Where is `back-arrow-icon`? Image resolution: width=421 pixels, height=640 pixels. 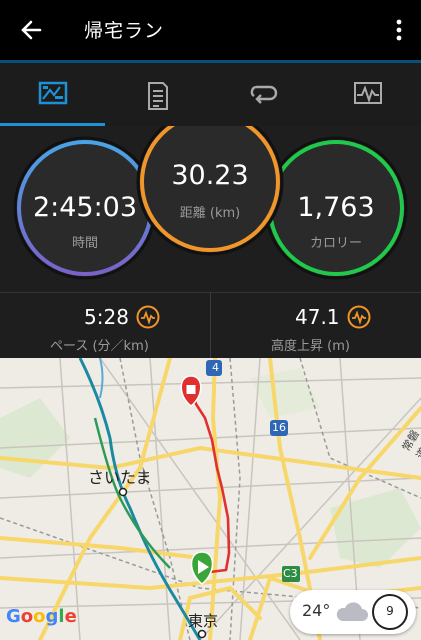
back-arrow-icon is located at coordinates (32, 30).